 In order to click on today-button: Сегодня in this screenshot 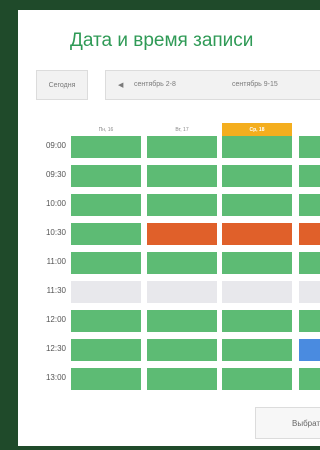, I will do `click(62, 85)`.